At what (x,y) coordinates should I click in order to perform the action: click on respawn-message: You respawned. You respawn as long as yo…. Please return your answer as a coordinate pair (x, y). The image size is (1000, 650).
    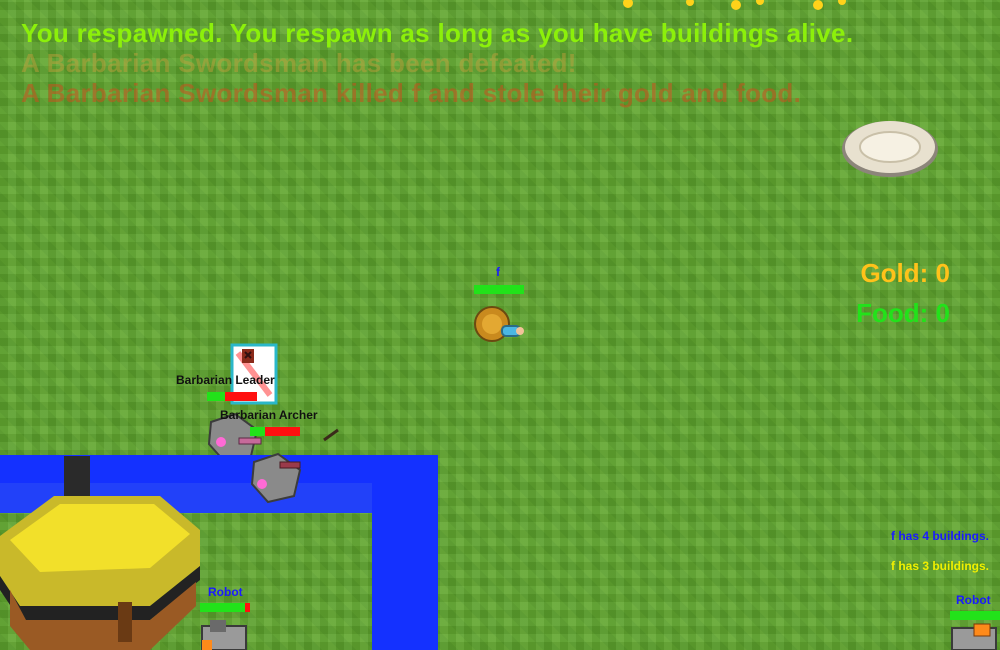
    Looking at the image, I should click on (437, 33).